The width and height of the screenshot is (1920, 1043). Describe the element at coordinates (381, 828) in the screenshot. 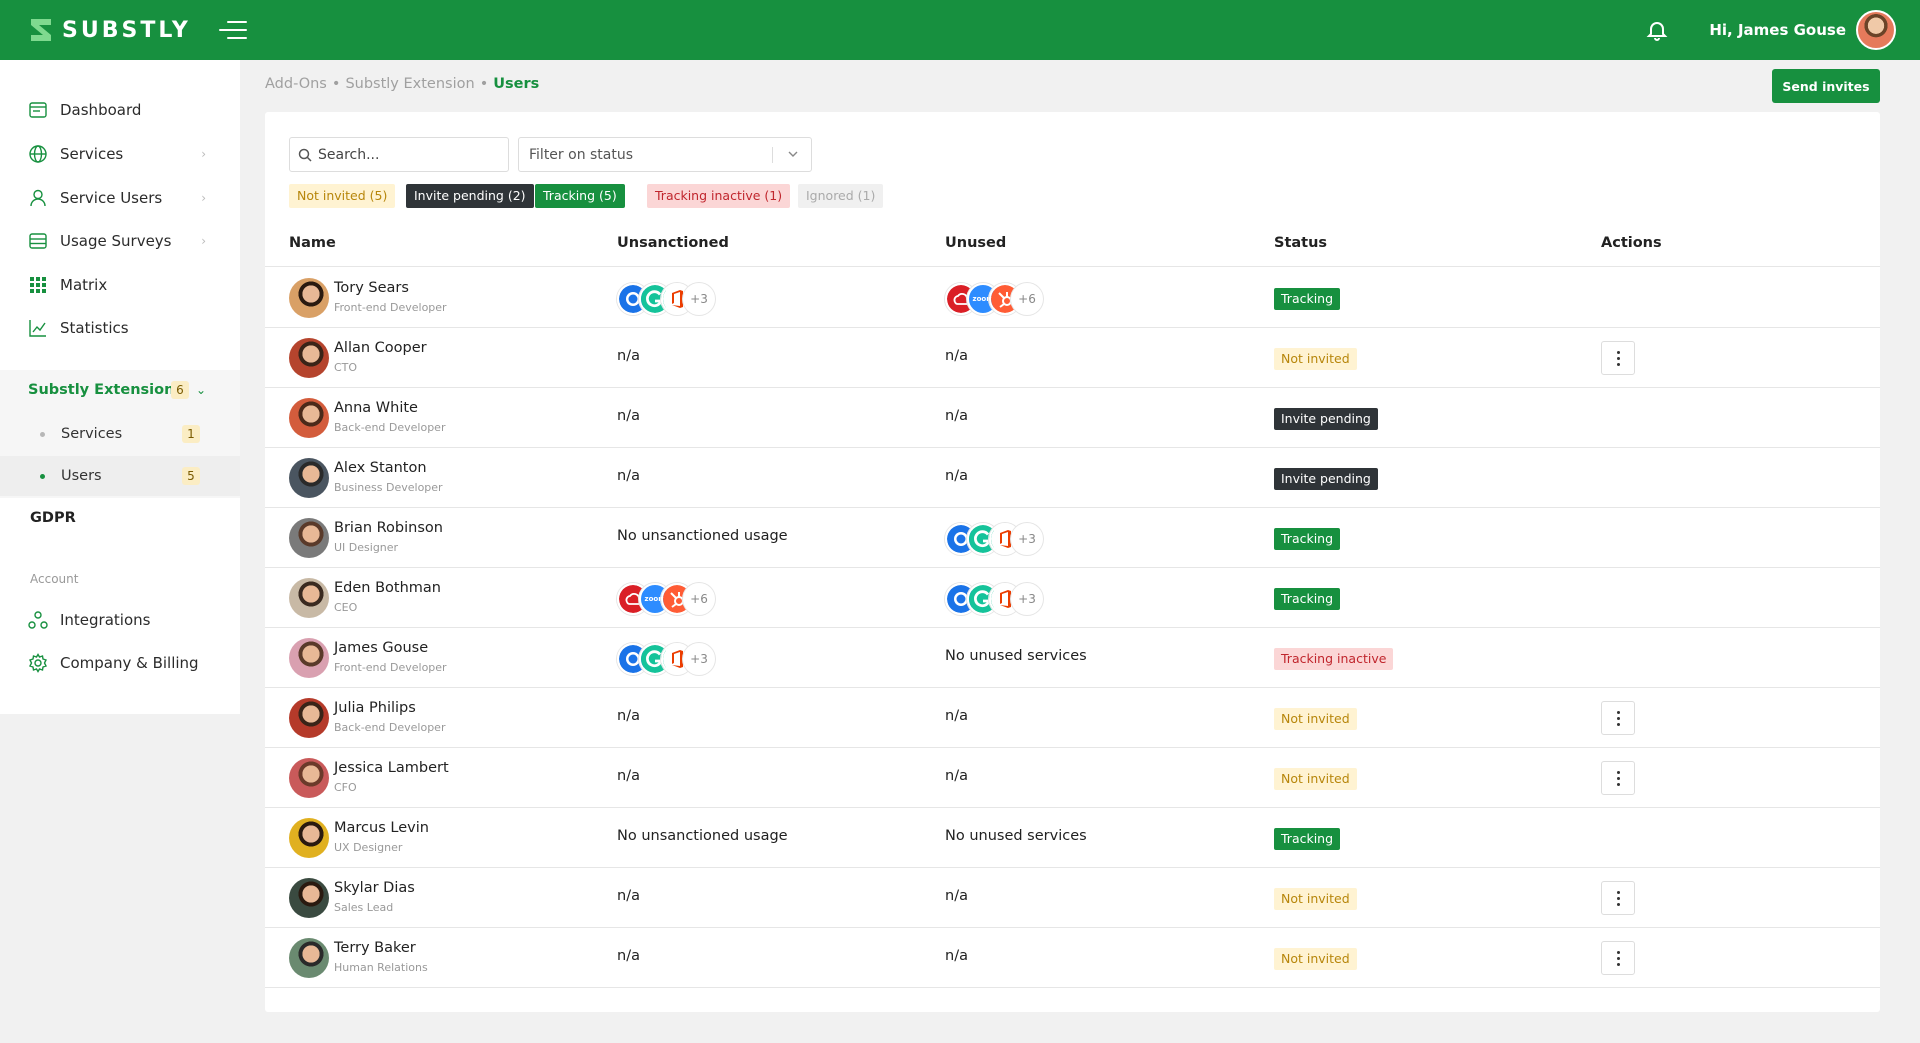

I see `user-name: Marcus Levin` at that location.